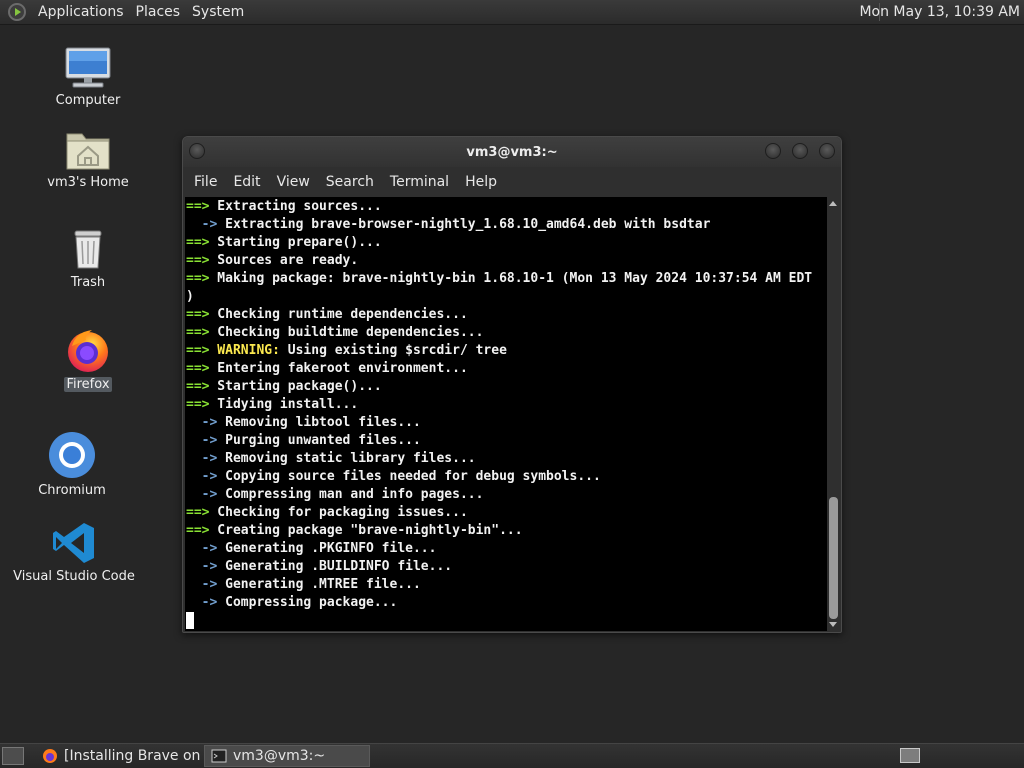 The height and width of the screenshot is (768, 1024). I want to click on taskbar-item-terminal: vm3@vm3:~, so click(287, 756).